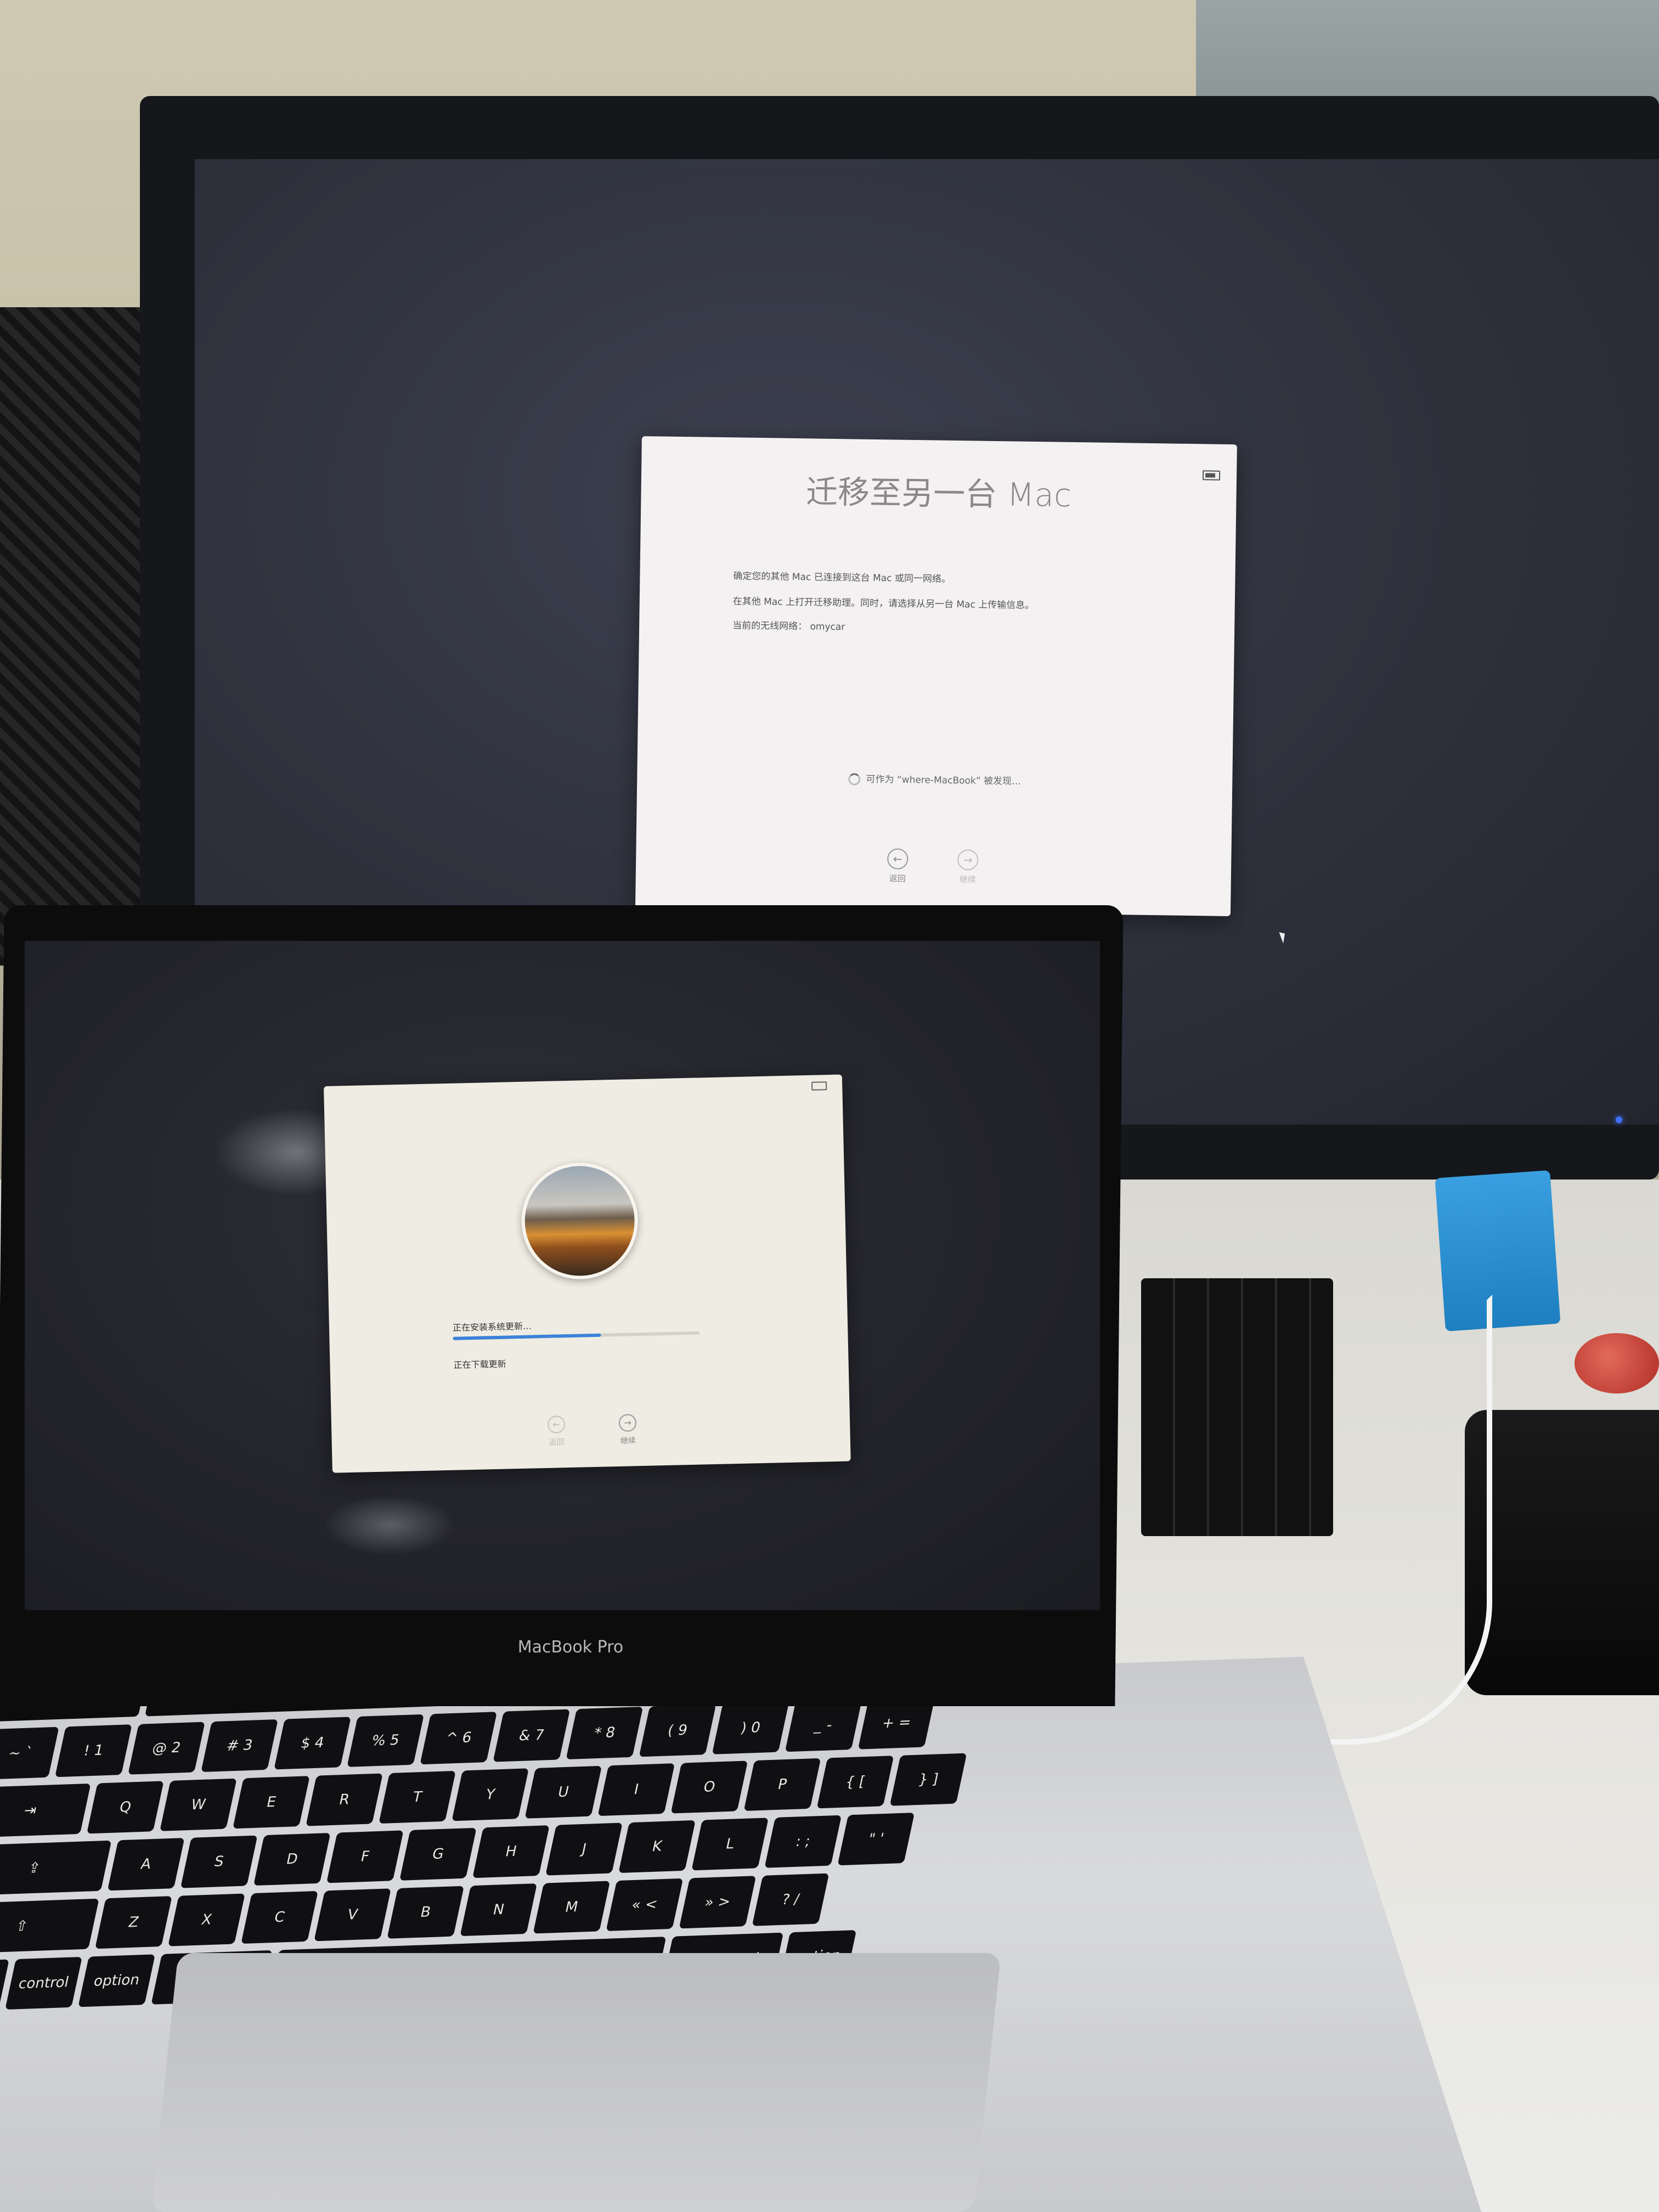  I want to click on keyboard-key: N, so click(499, 1910).